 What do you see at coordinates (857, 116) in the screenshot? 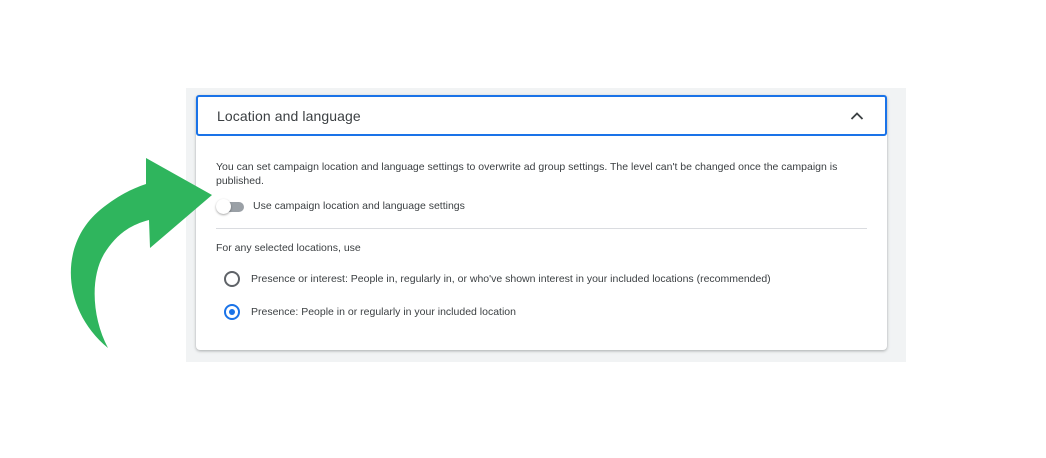
I see `chevron-up-icon` at bounding box center [857, 116].